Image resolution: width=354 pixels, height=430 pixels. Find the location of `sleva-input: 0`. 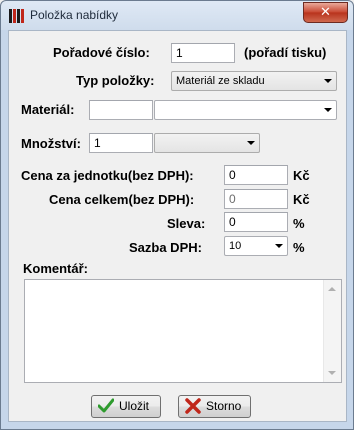

sleva-input: 0 is located at coordinates (256, 222).